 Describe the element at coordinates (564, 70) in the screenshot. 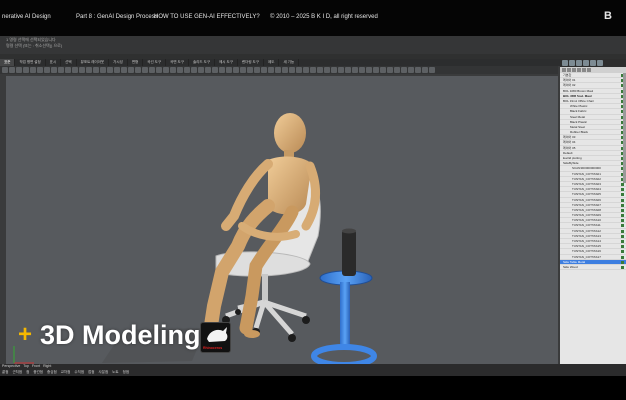

I see `new-layer-icon` at that location.